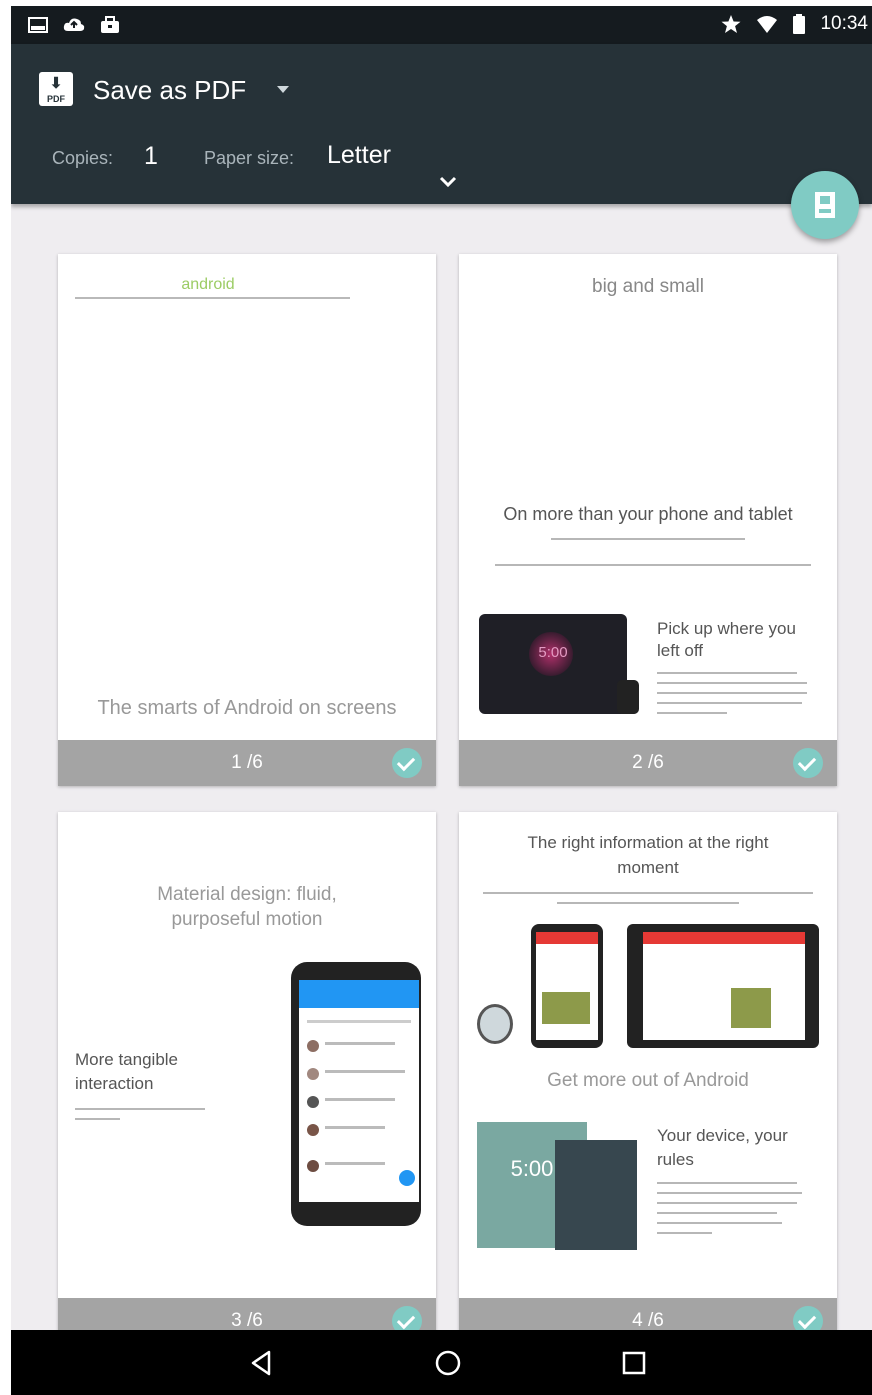  I want to click on printer-dropdown-arrow-icon, so click(284, 88).